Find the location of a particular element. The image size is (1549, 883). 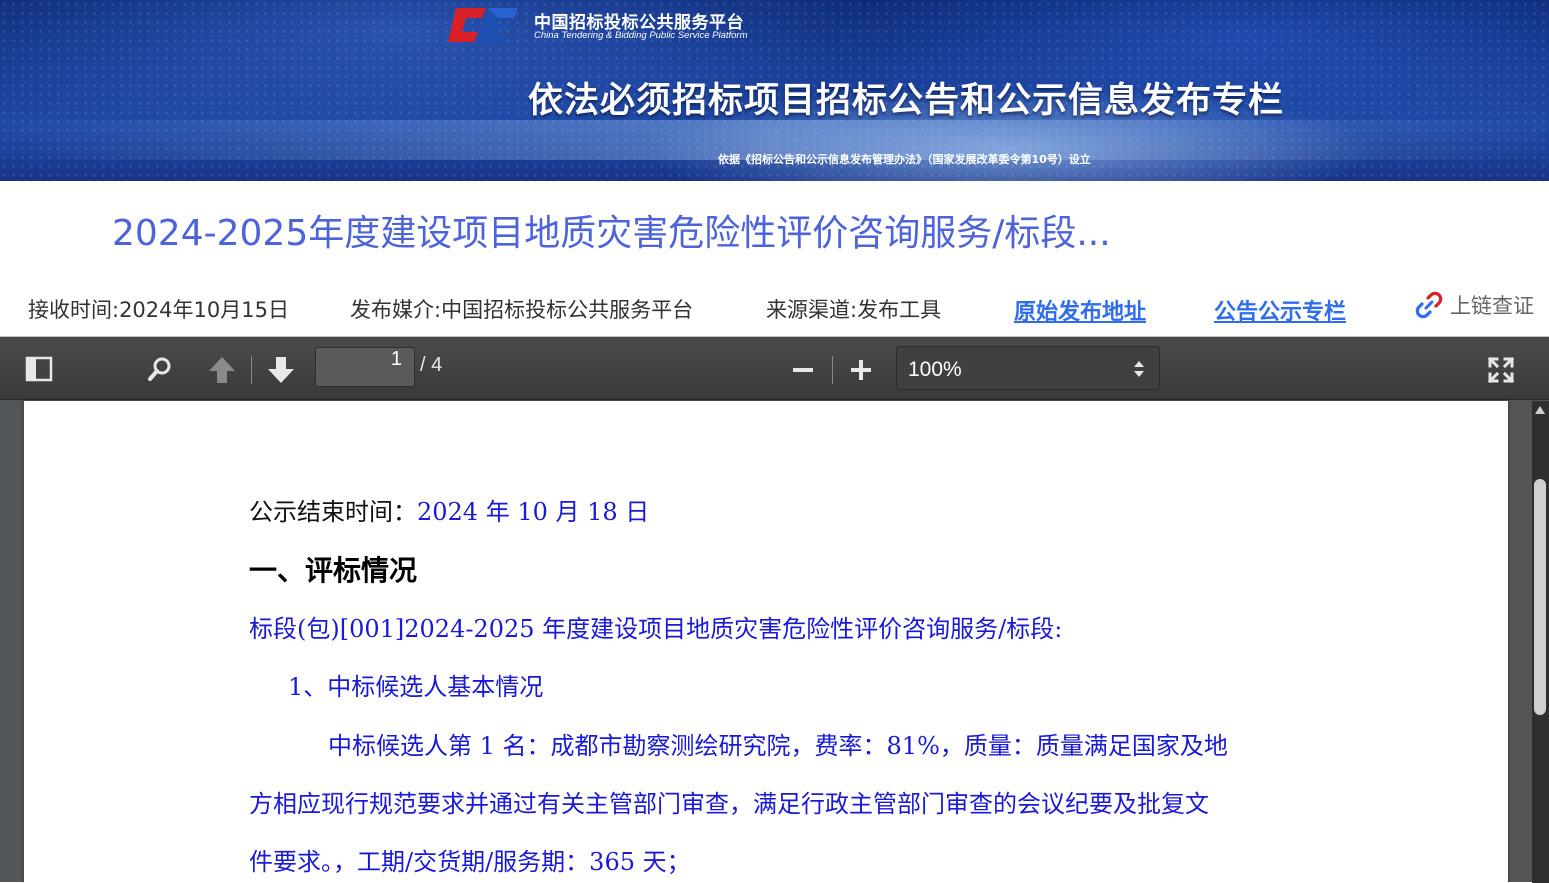

find-button is located at coordinates (160, 369).